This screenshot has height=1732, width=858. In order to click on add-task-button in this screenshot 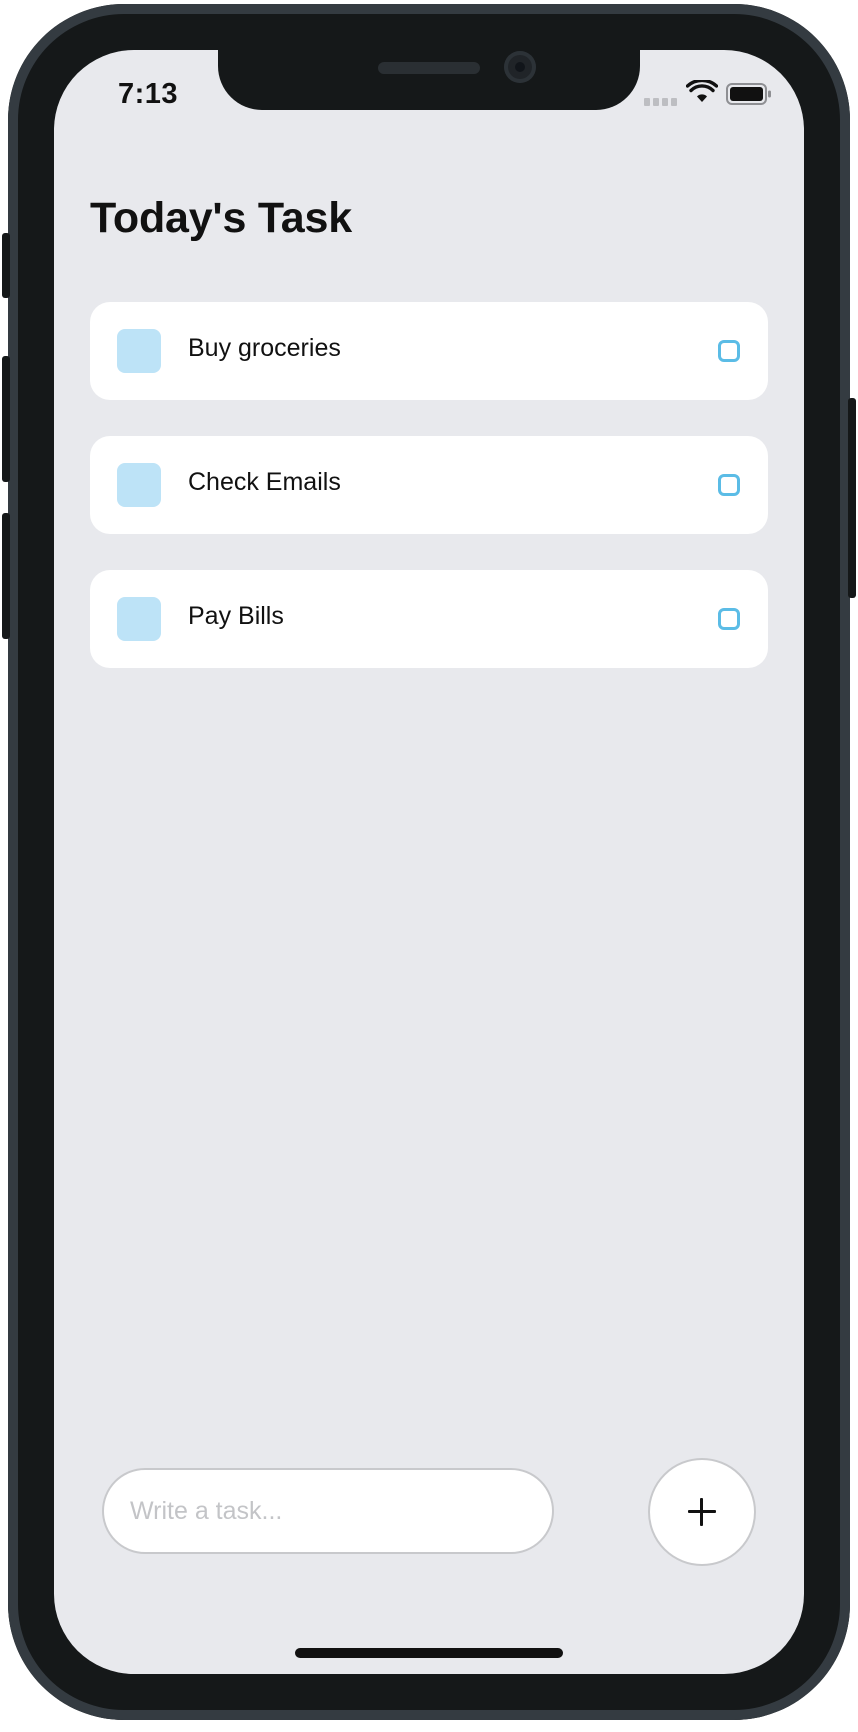, I will do `click(702, 1512)`.